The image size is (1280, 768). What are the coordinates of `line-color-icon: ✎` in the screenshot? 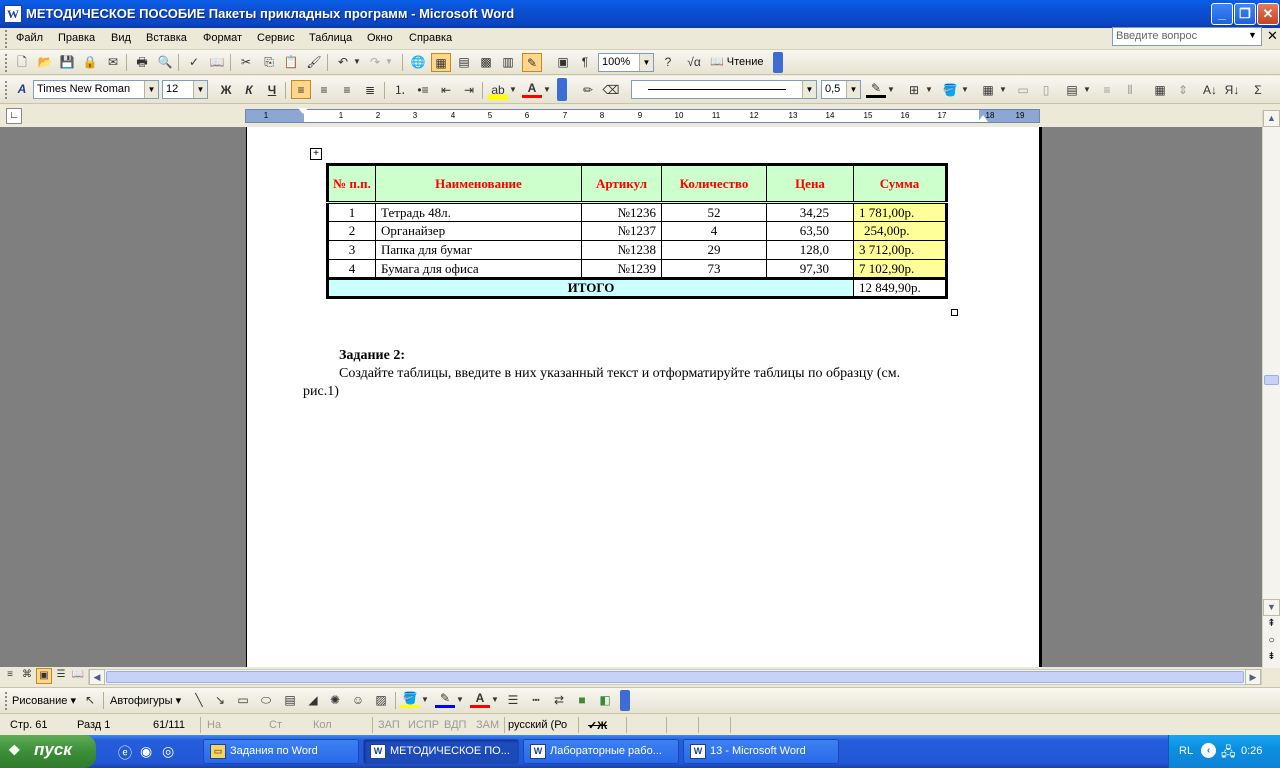 It's located at (445, 699).